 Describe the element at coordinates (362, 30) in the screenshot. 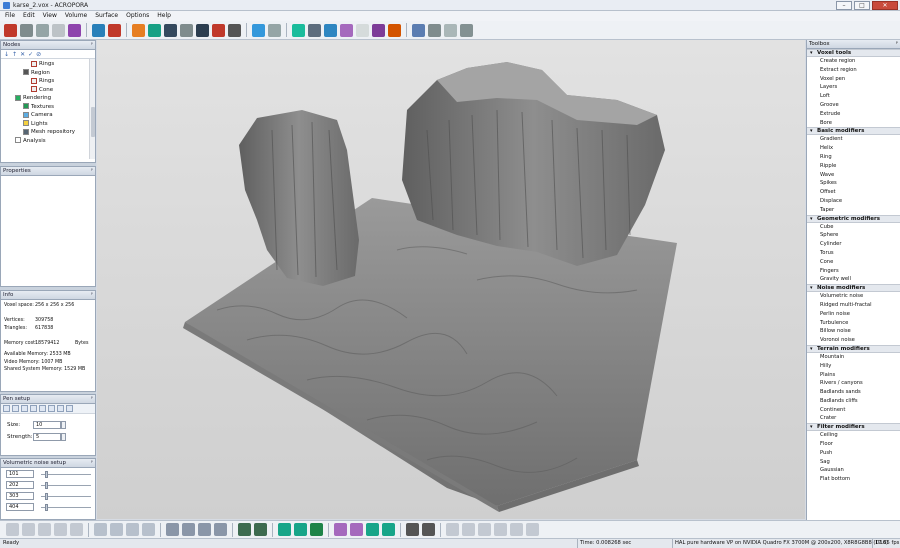

I see `cloud-icon` at that location.